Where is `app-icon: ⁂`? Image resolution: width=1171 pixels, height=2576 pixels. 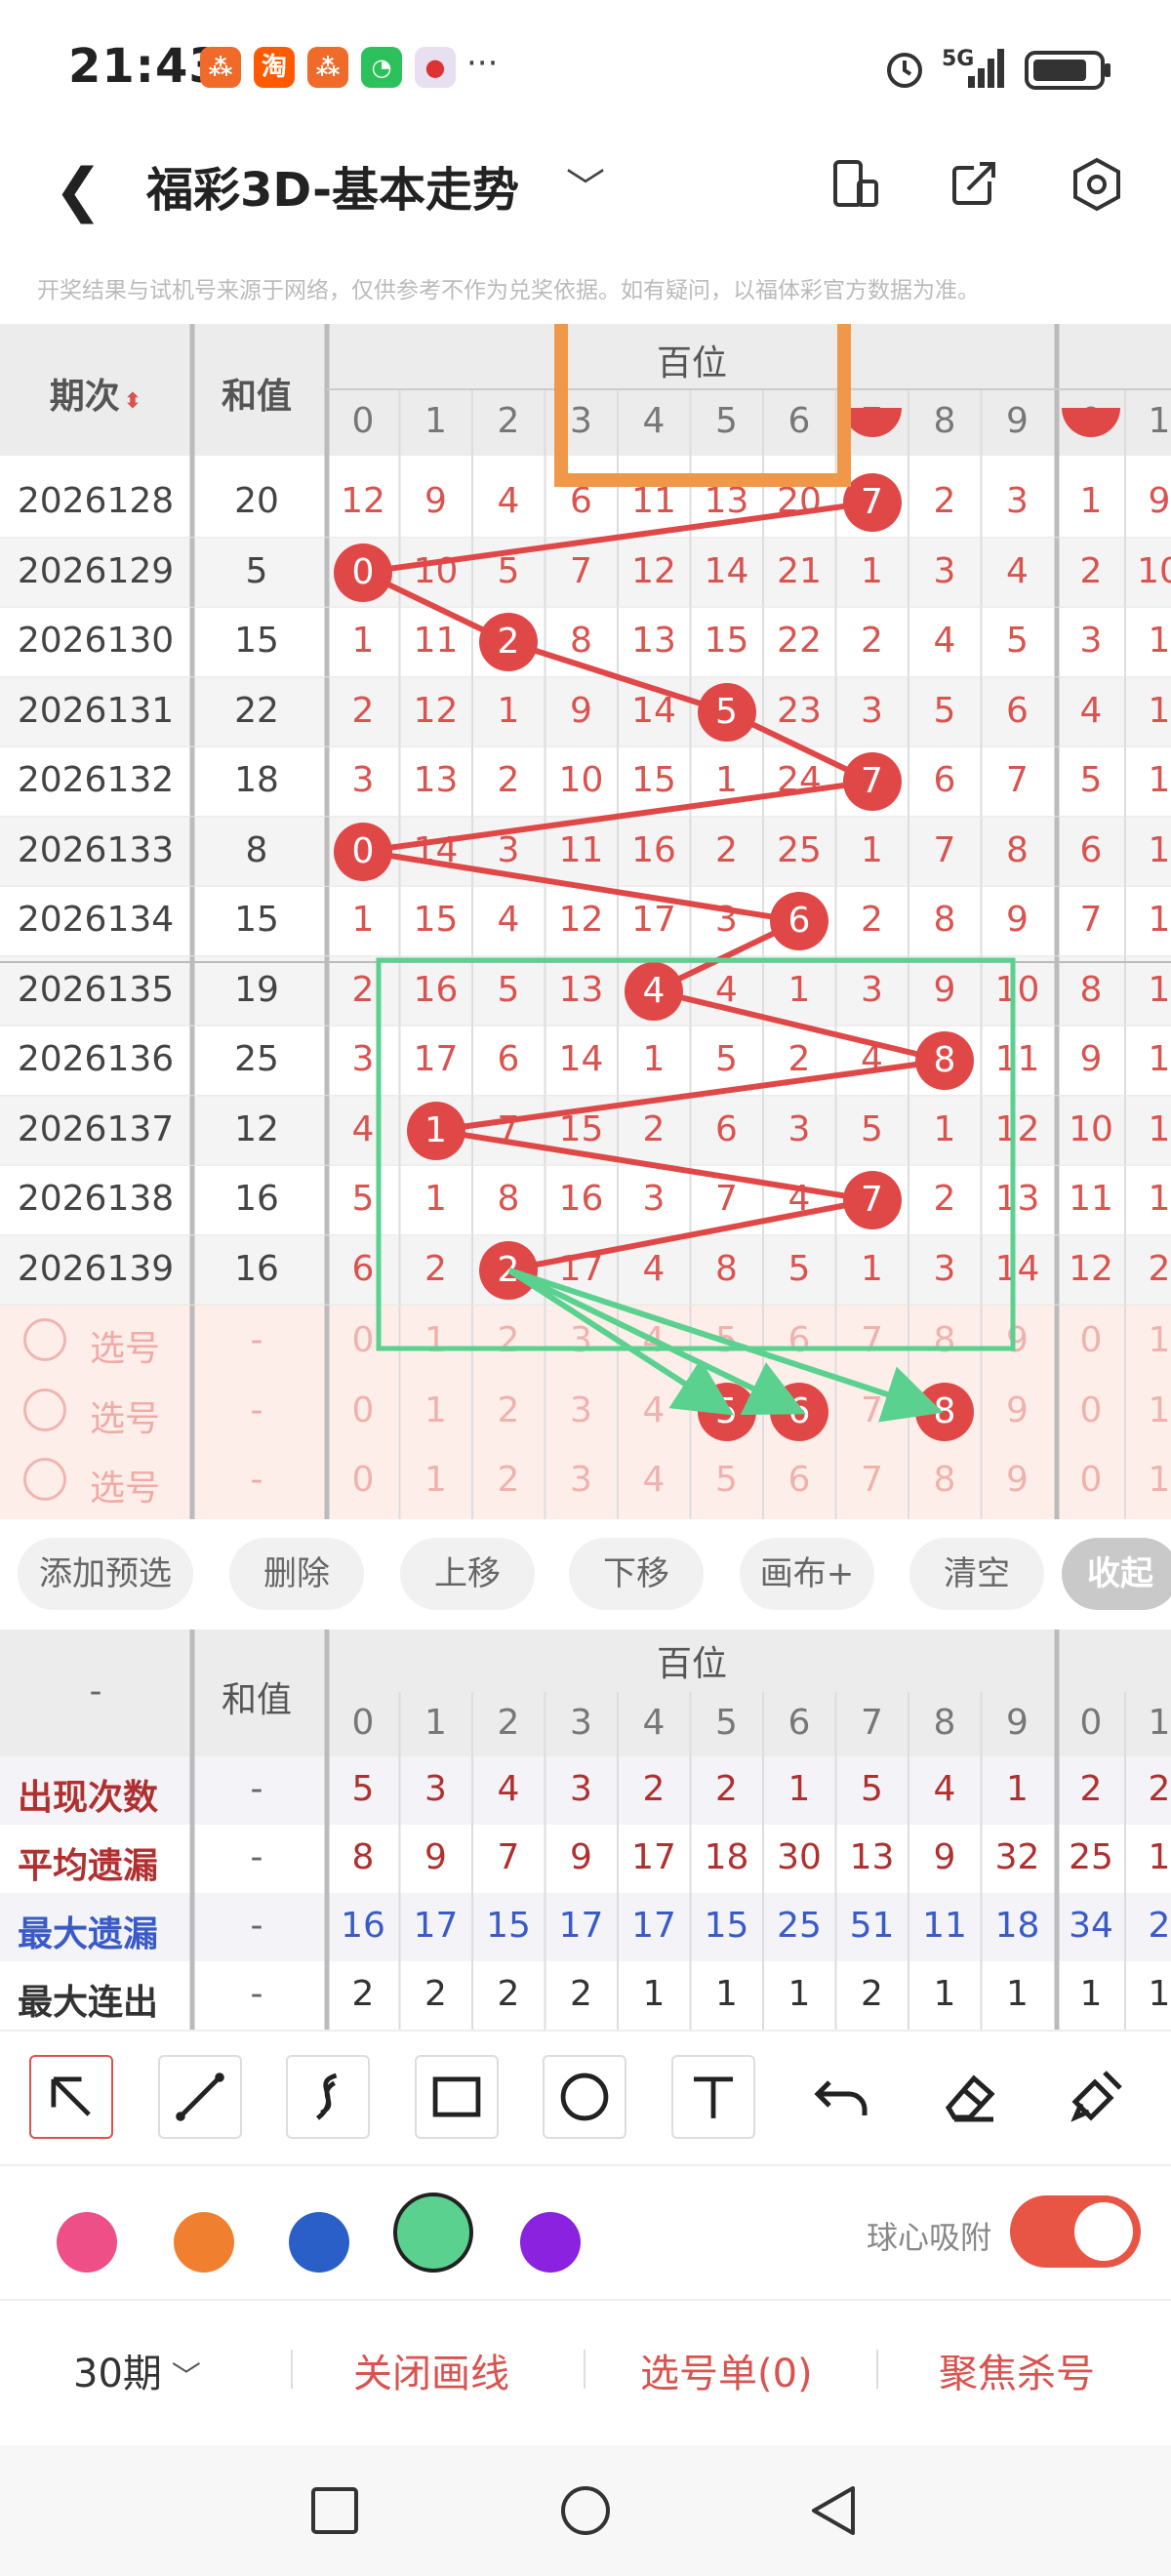 app-icon: ⁂ is located at coordinates (220, 67).